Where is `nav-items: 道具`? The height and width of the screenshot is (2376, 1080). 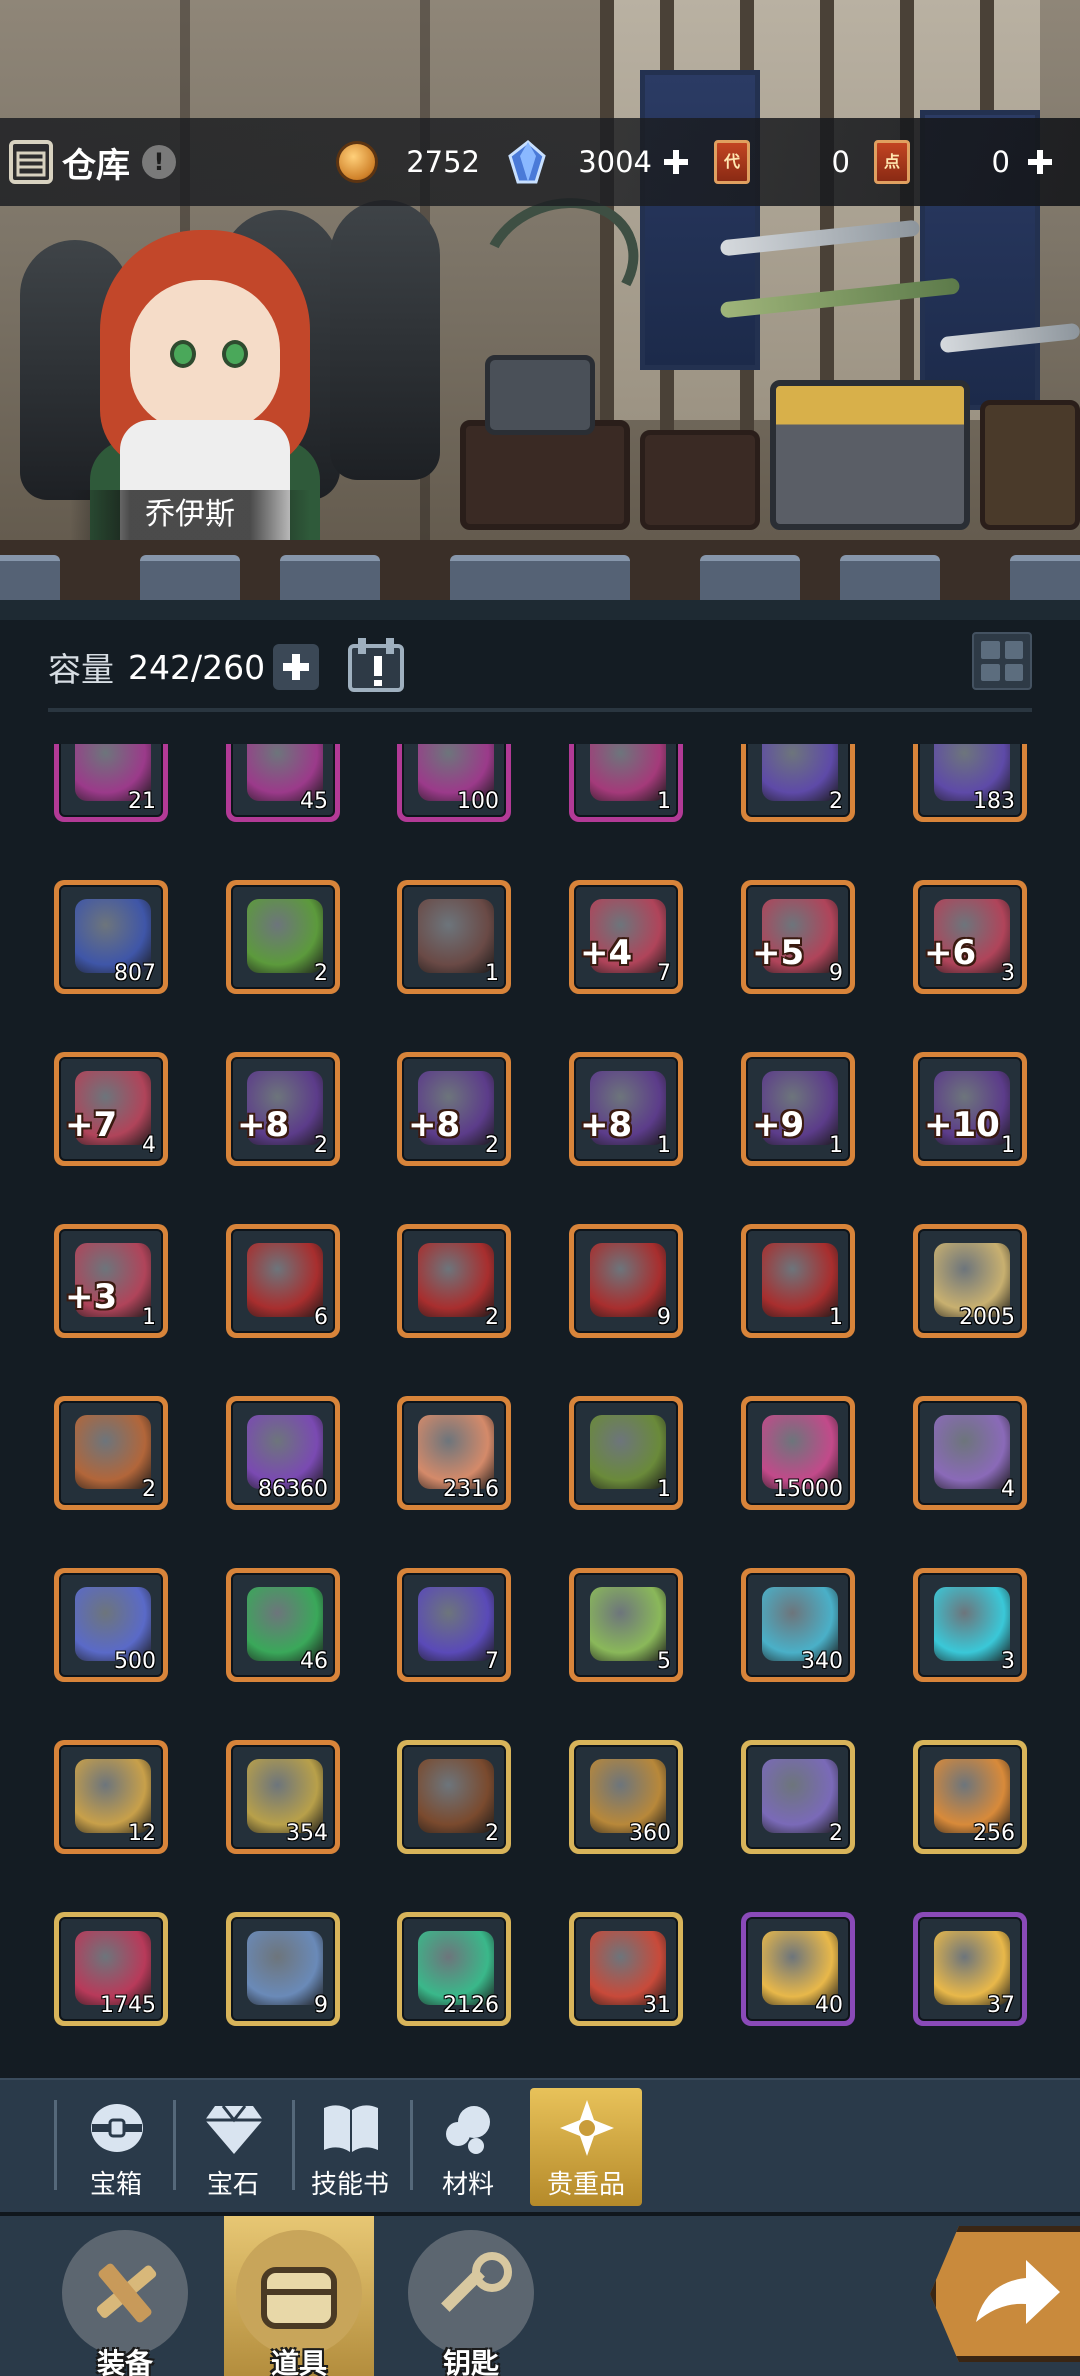
nav-items: 道具 is located at coordinates (299, 2296).